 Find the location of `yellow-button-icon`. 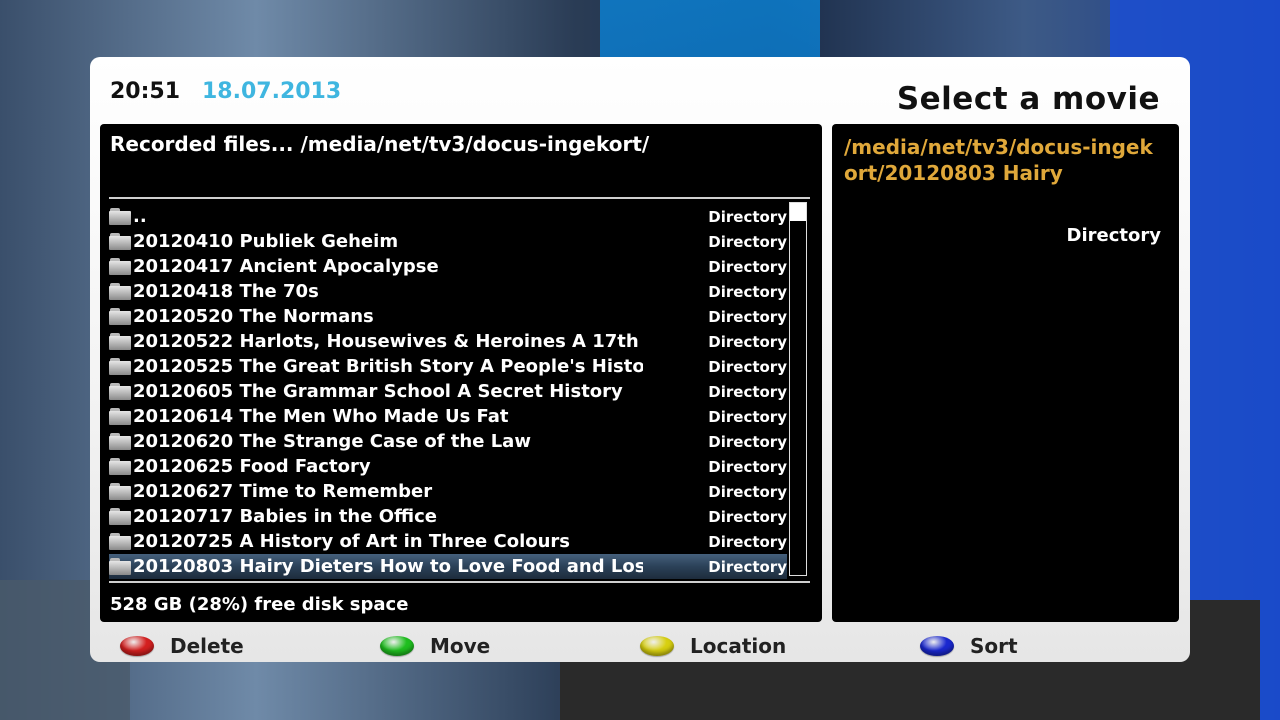

yellow-button-icon is located at coordinates (657, 646).